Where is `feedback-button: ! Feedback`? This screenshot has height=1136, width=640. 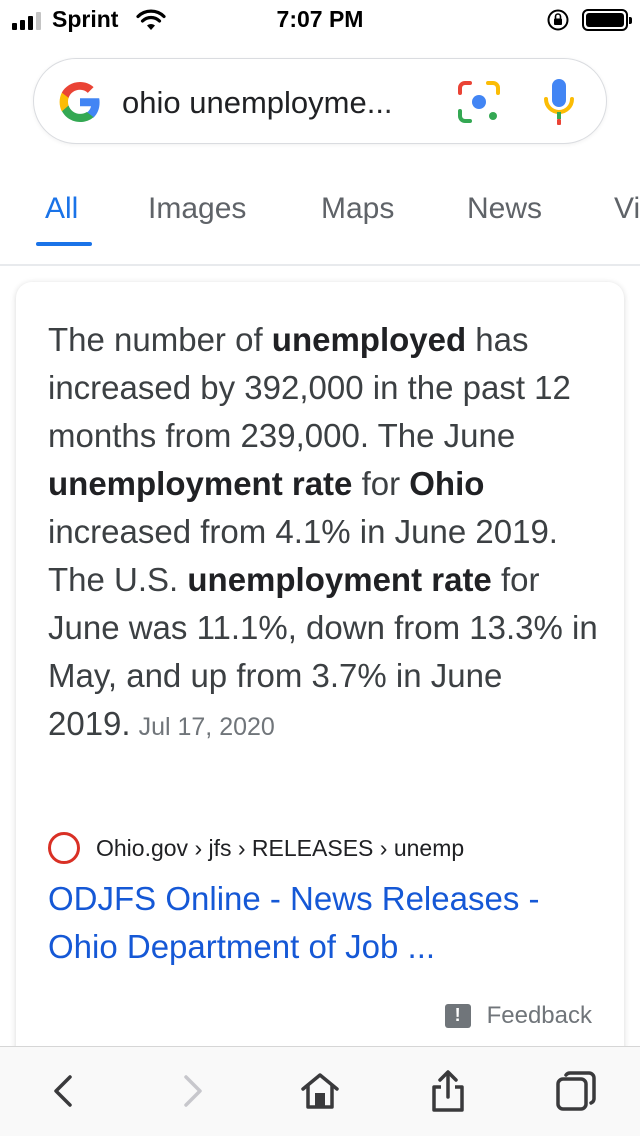 feedback-button: ! Feedback is located at coordinates (518, 1016).